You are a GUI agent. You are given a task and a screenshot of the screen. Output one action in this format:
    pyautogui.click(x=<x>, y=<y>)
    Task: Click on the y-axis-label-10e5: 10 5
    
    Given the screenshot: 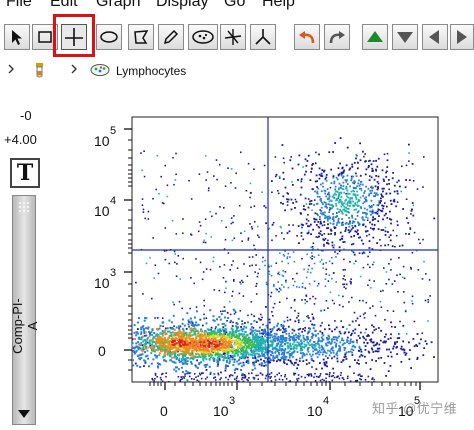 What is the action you would take?
    pyautogui.click(x=105, y=137)
    